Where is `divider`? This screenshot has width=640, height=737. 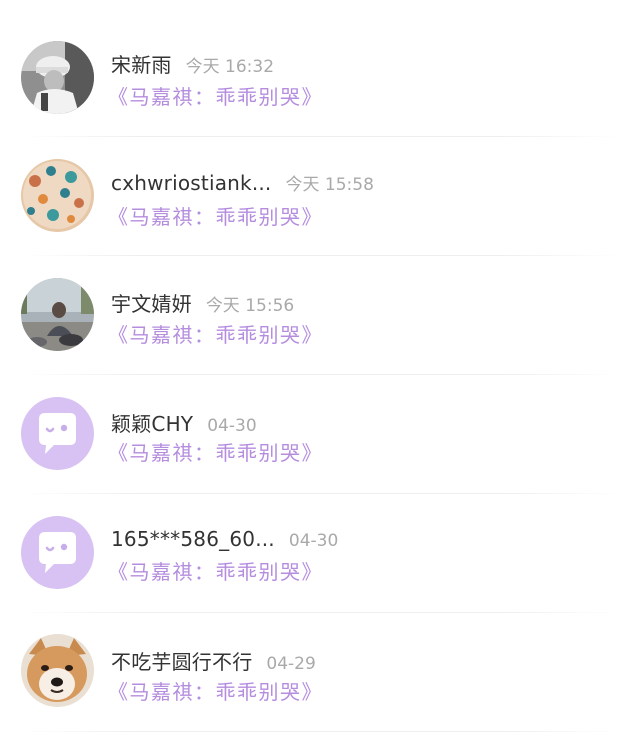
divider is located at coordinates (320, 731).